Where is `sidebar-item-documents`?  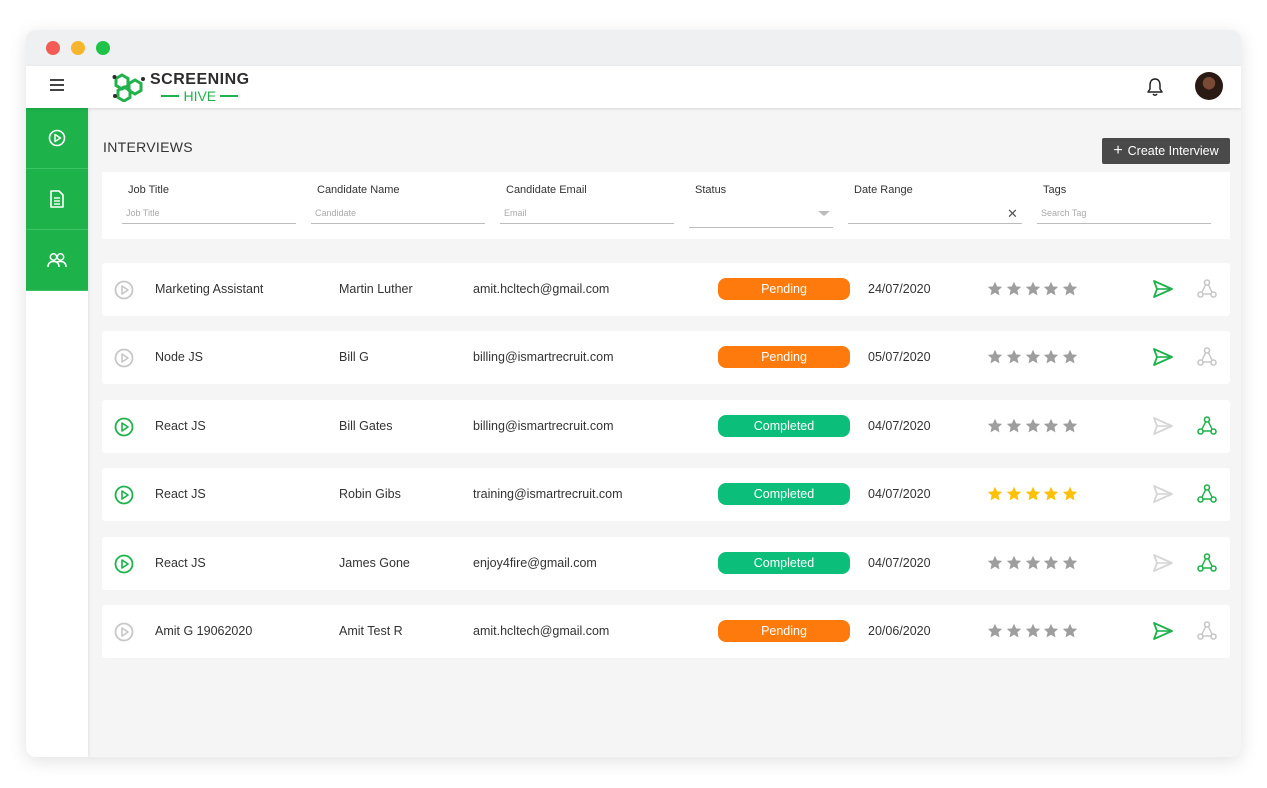
sidebar-item-documents is located at coordinates (57, 199).